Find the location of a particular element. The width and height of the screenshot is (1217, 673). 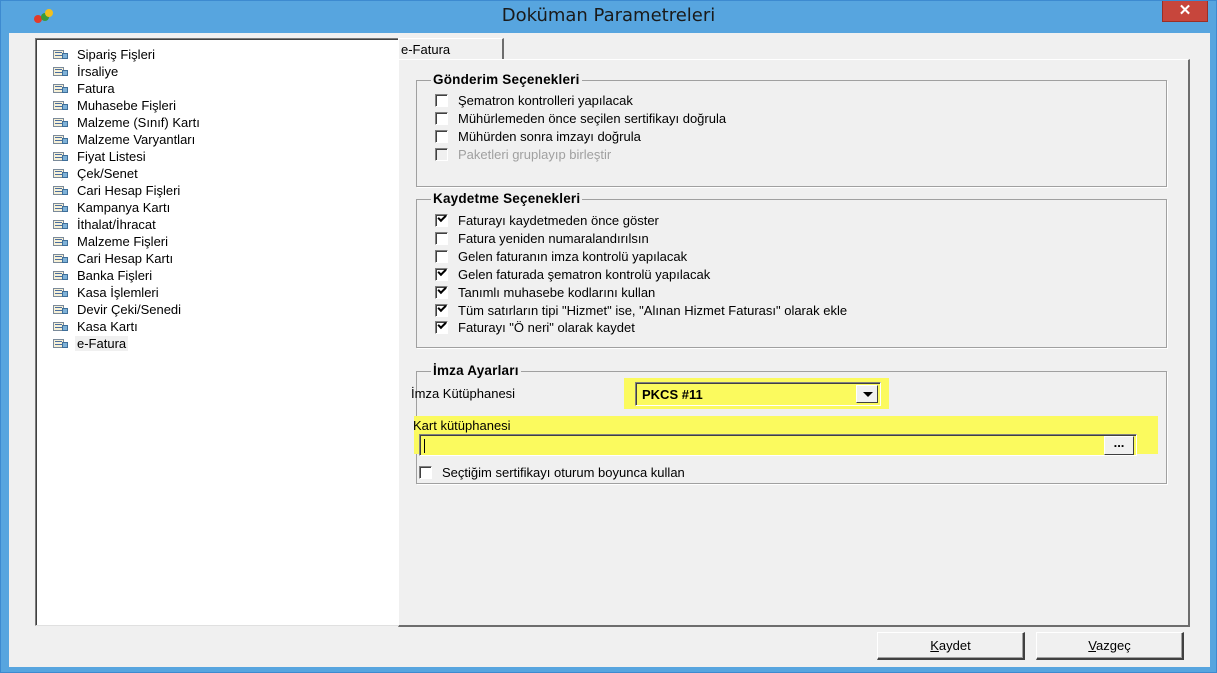

tree-item: Malzeme (Sınıf) Kartı is located at coordinates (127, 122).